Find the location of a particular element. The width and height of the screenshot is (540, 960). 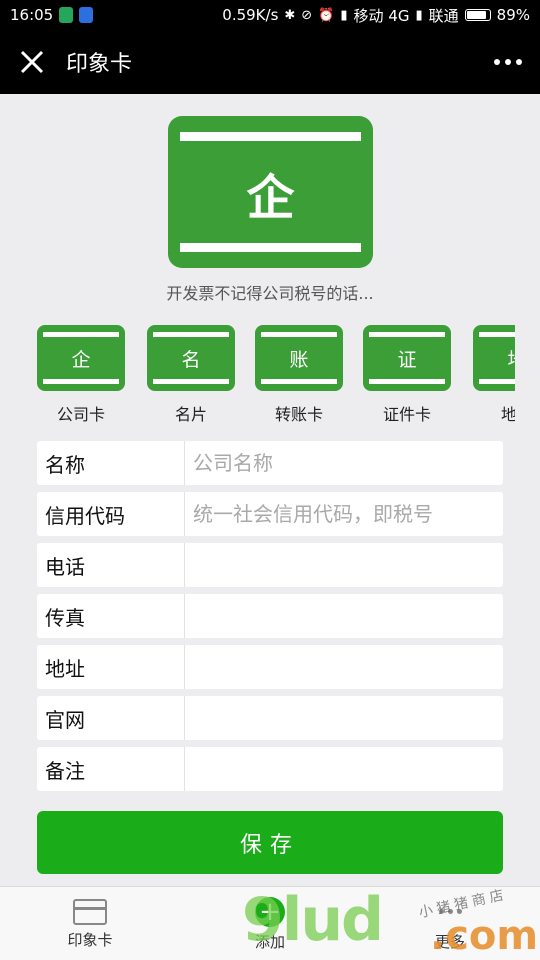

tab-add: + 添加 is located at coordinates (270, 923).